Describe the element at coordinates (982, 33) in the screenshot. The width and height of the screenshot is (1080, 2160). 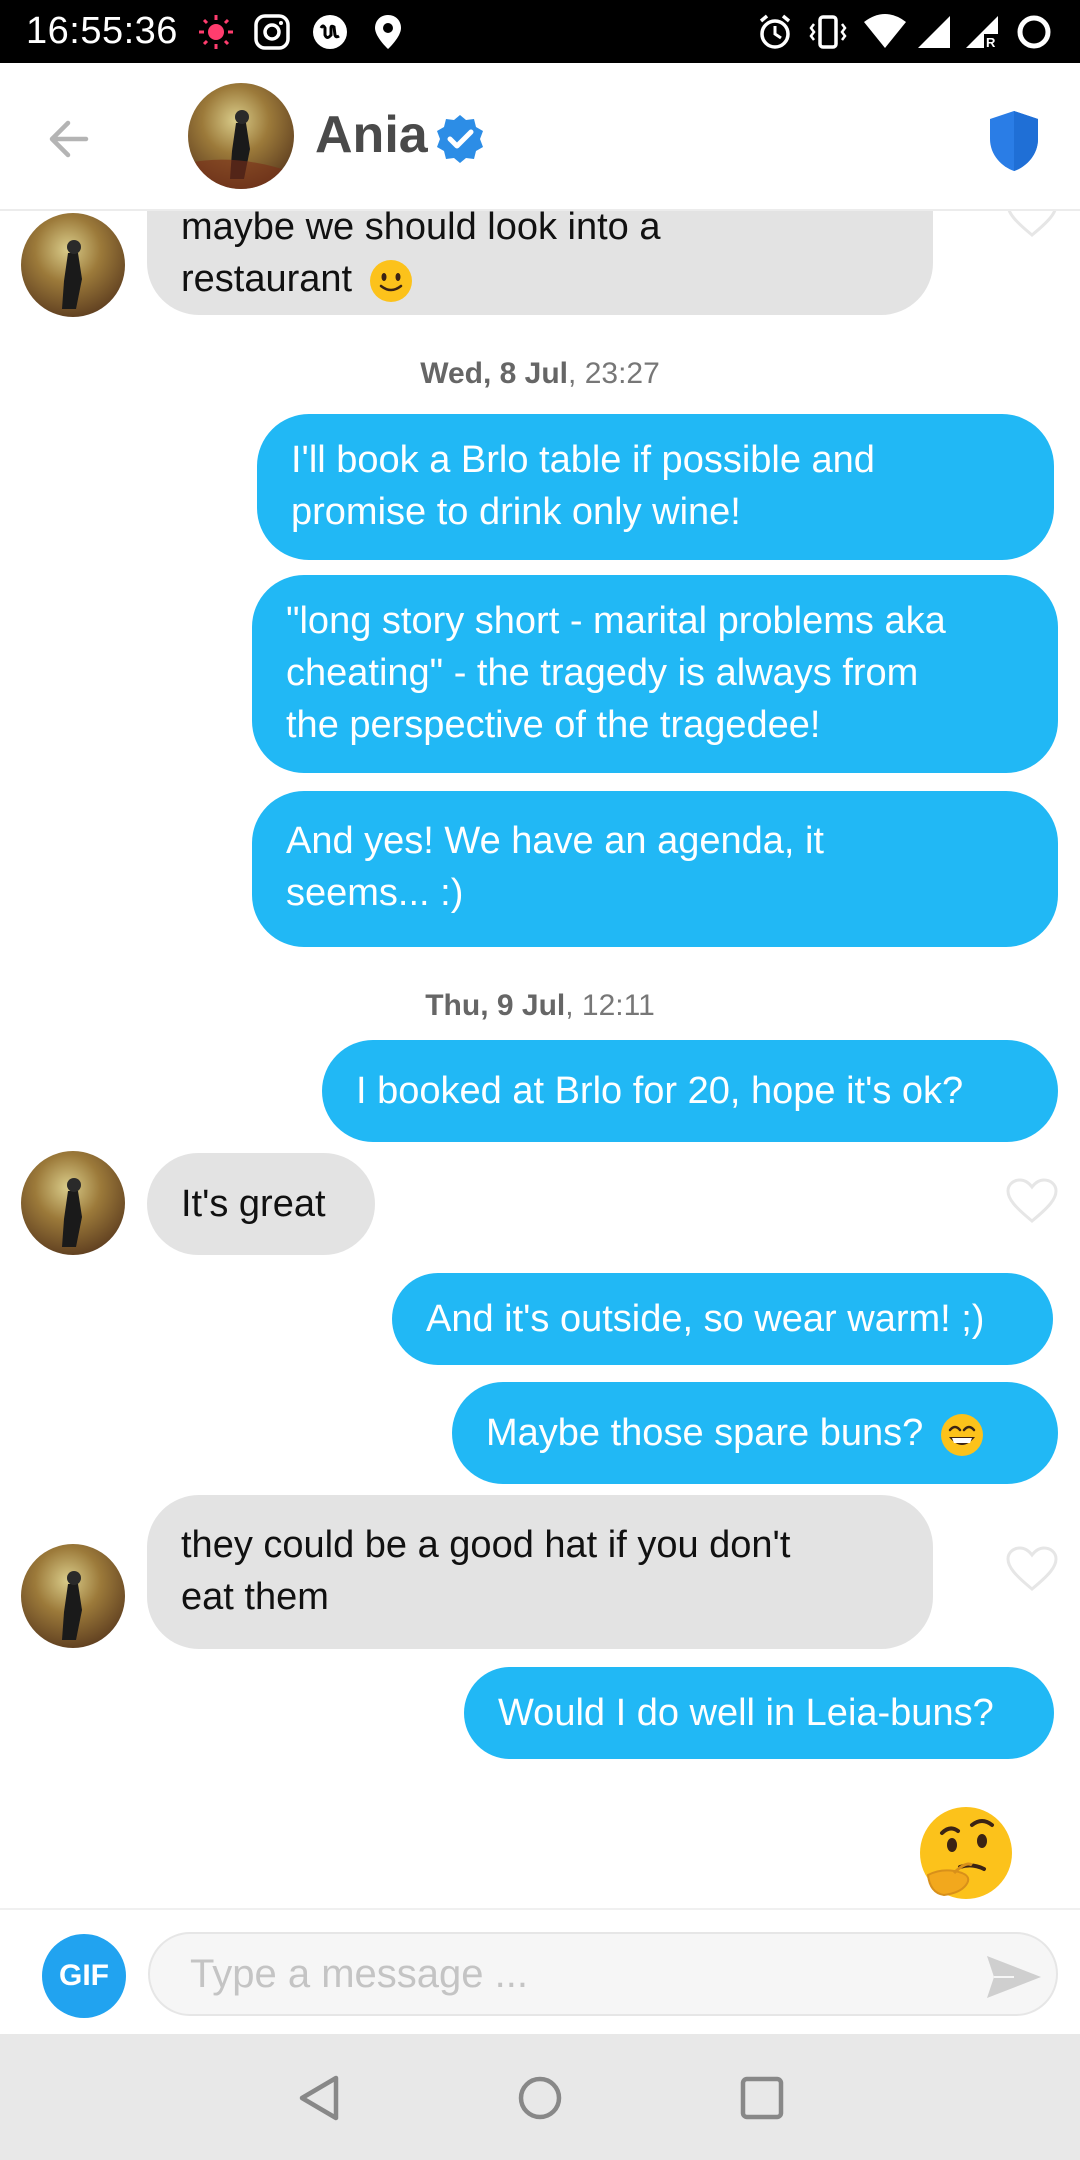
I see `signal-roaming-icon: R` at that location.